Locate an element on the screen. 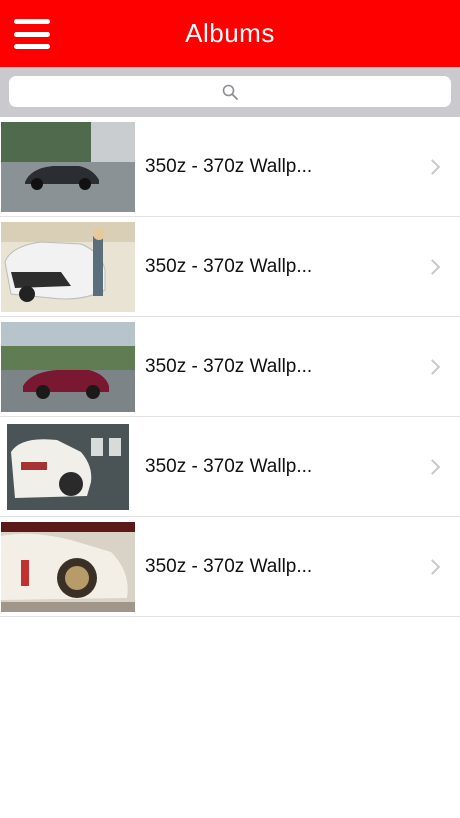 The height and width of the screenshot is (818, 460). hamburger-menu-icon is located at coordinates (32, 34).